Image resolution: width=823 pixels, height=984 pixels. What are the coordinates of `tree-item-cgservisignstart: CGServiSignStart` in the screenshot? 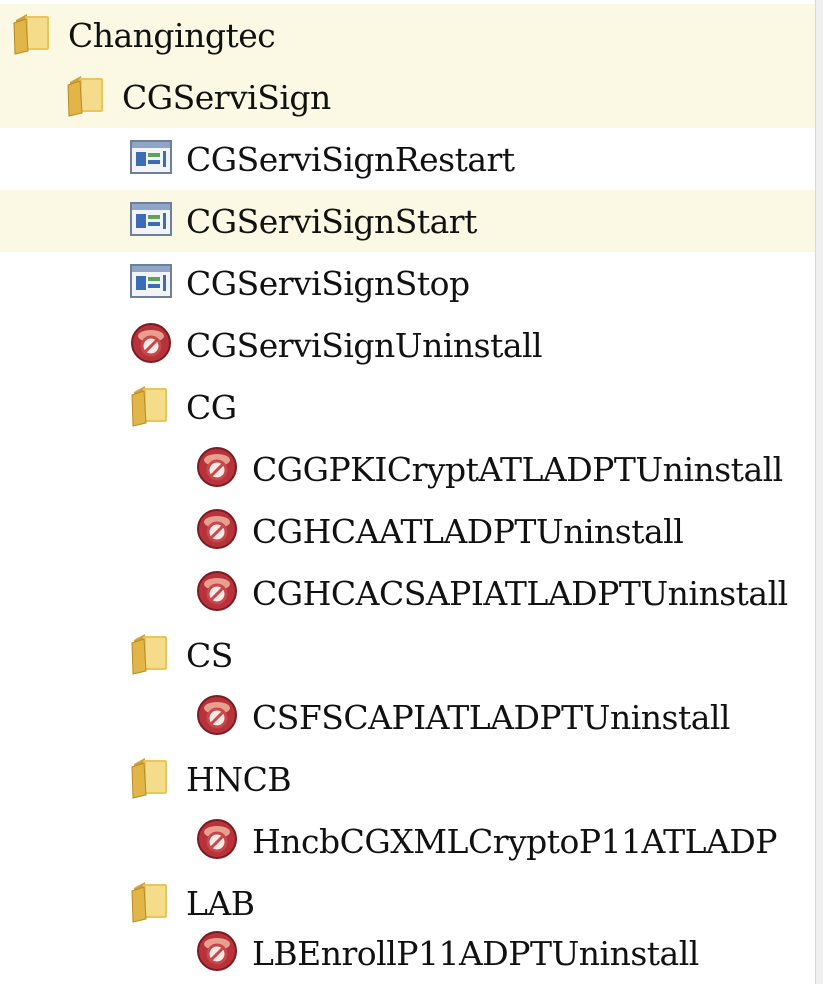 It's located at (411, 221).